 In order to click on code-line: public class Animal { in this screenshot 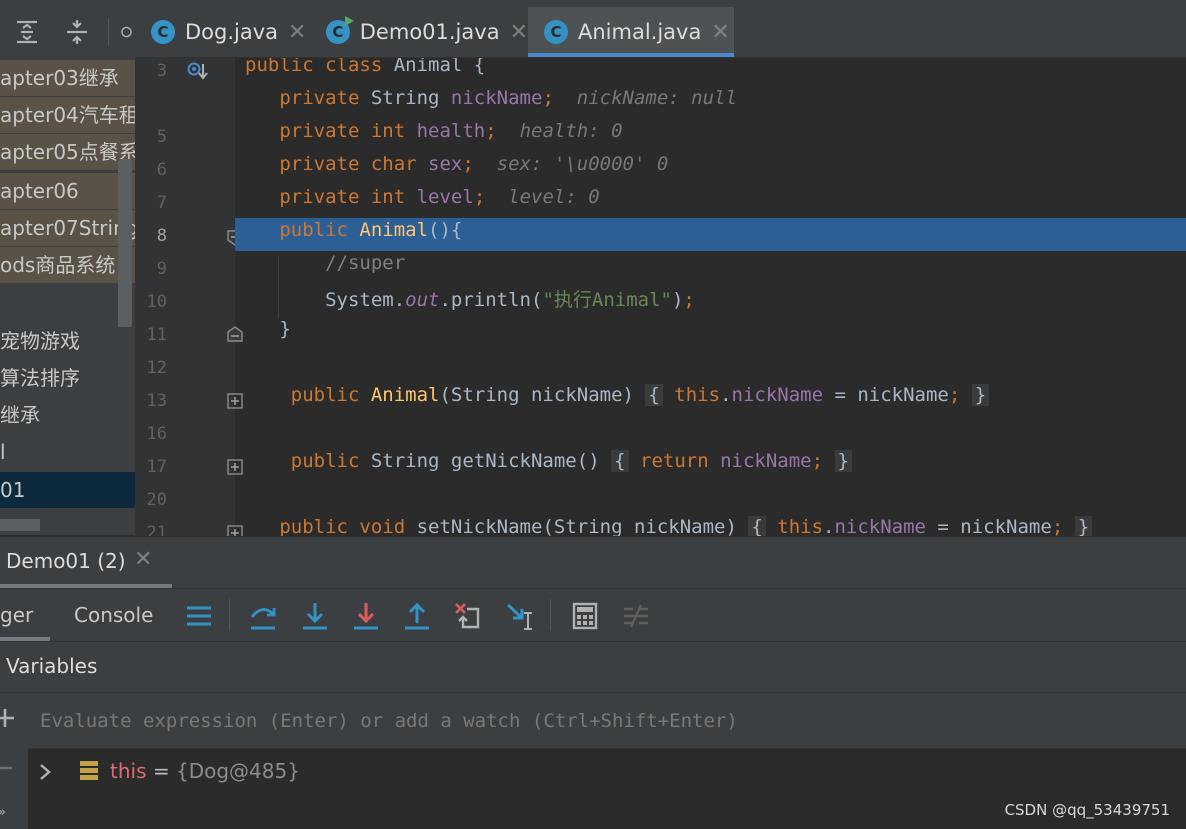, I will do `click(365, 67)`.